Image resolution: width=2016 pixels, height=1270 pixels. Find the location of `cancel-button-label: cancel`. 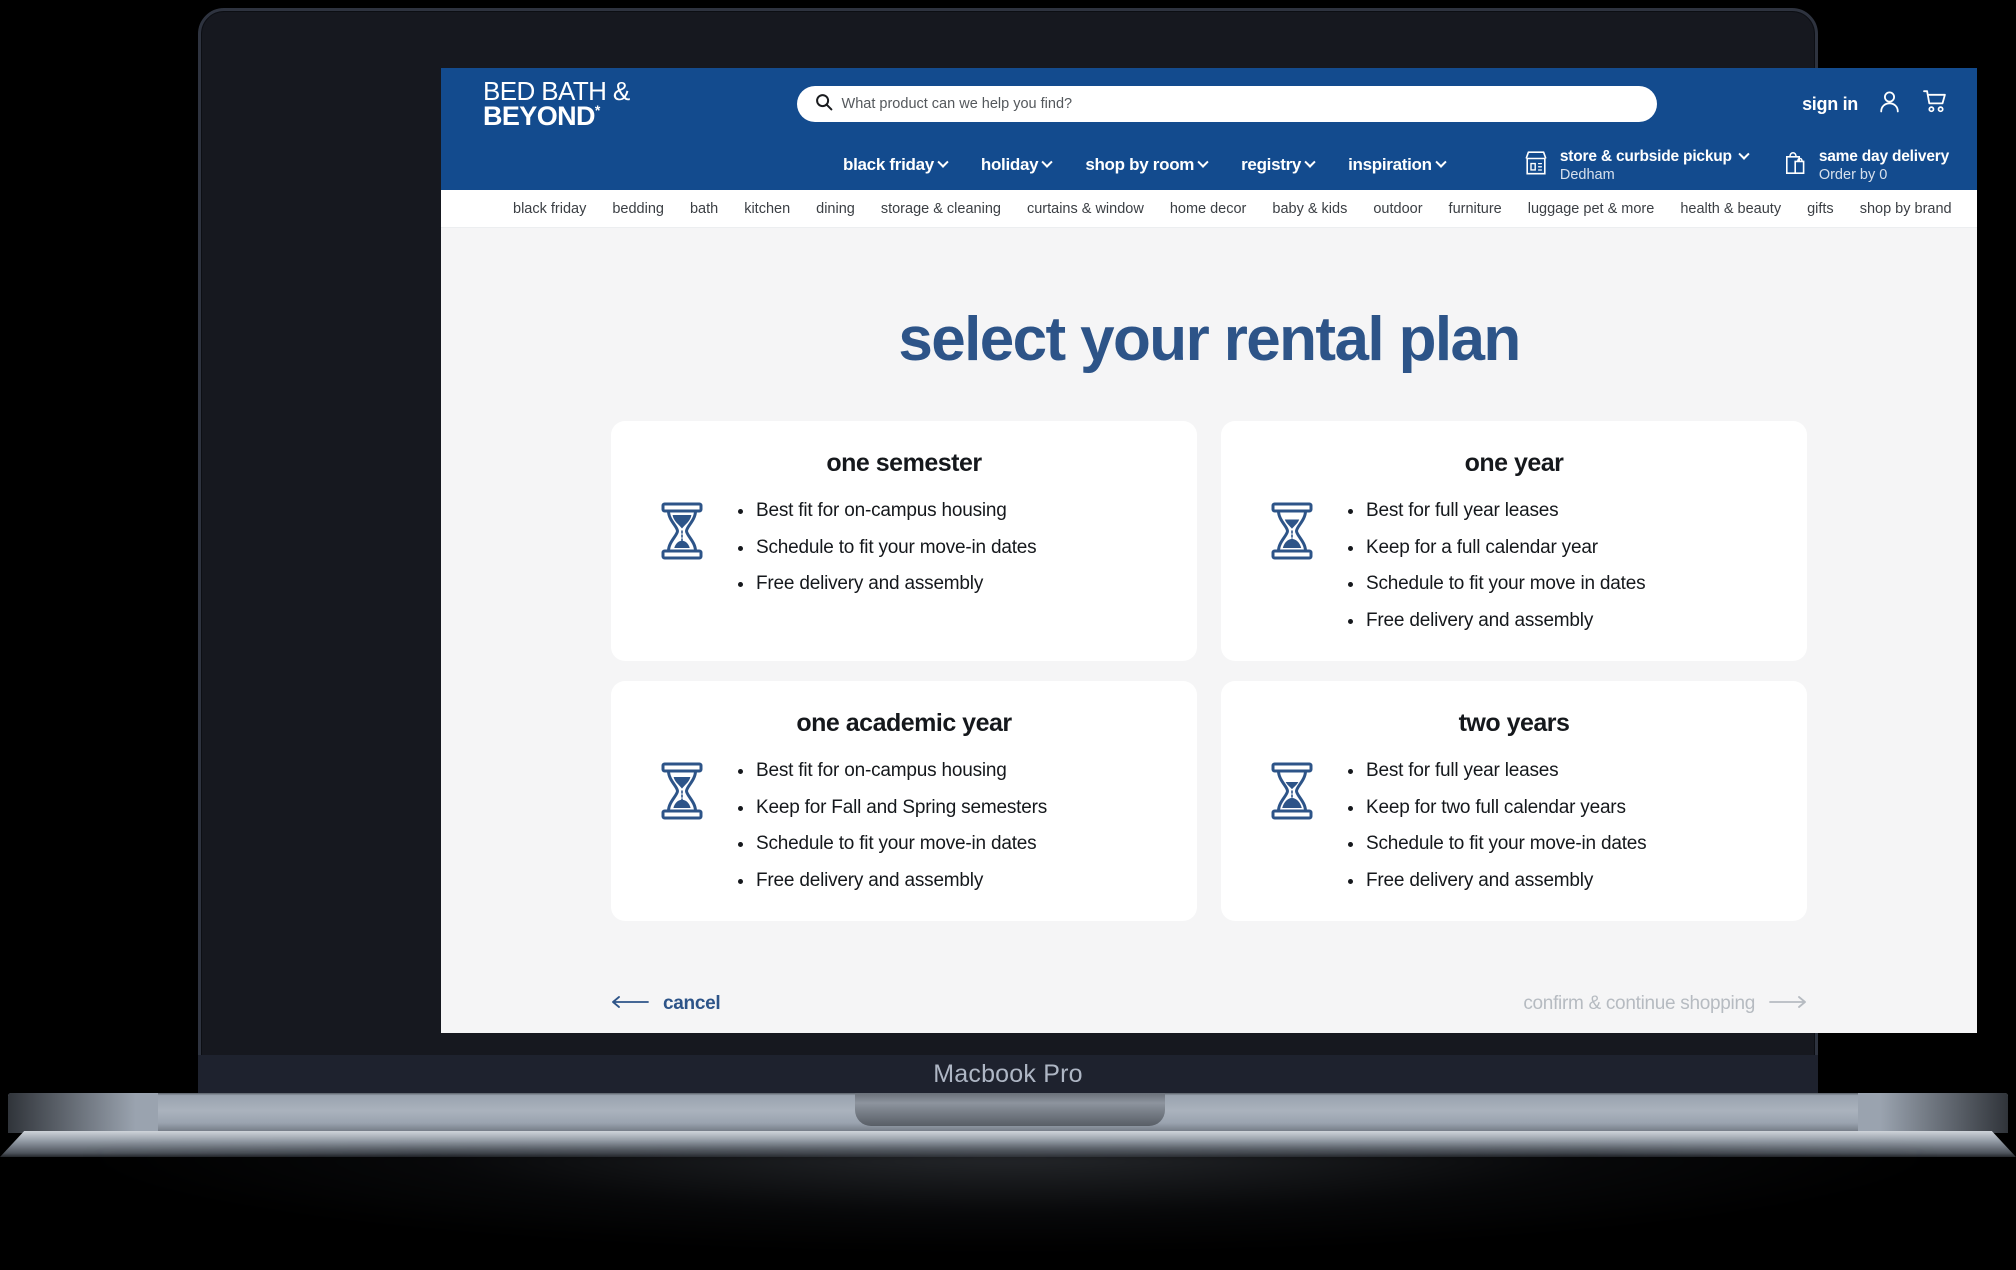

cancel-button-label: cancel is located at coordinates (692, 1003).